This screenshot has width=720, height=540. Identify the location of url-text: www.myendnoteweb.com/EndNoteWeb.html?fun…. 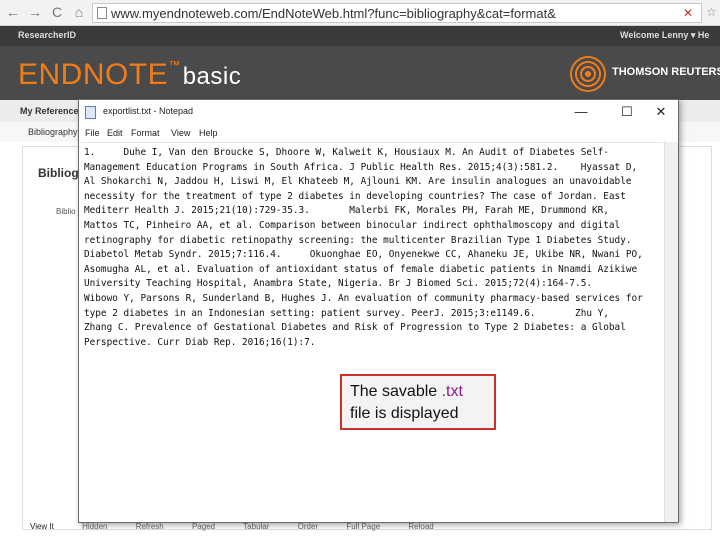
(333, 13).